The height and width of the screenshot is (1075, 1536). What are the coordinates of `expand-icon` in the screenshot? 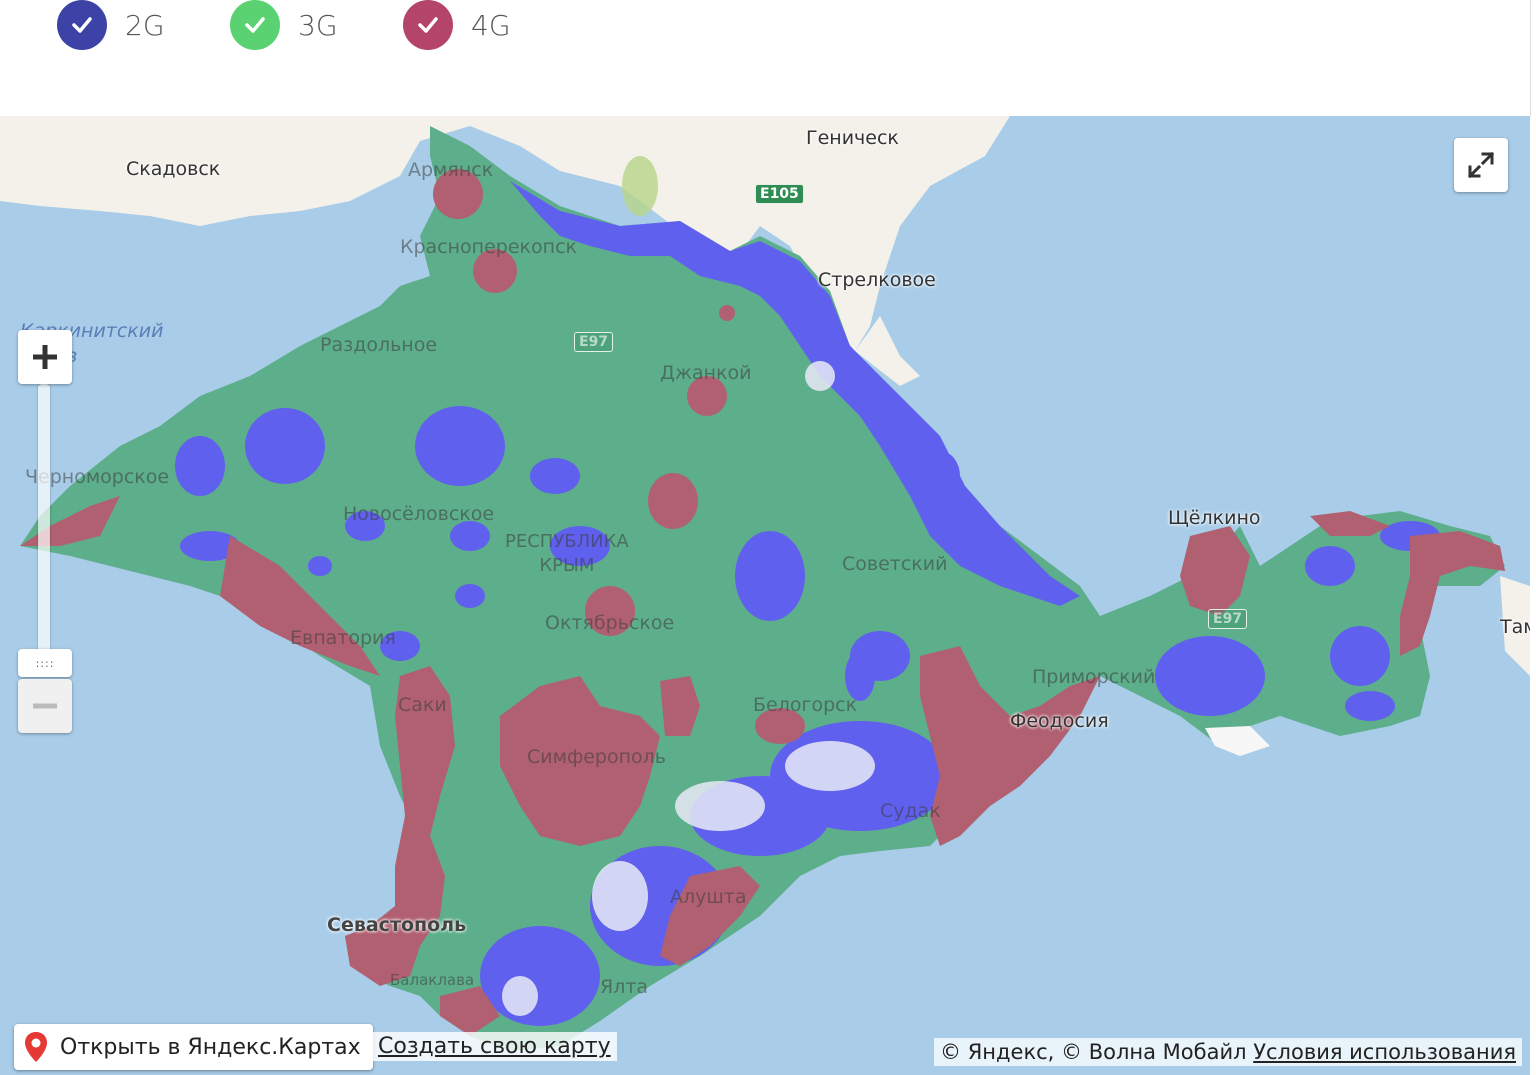 It's located at (1481, 165).